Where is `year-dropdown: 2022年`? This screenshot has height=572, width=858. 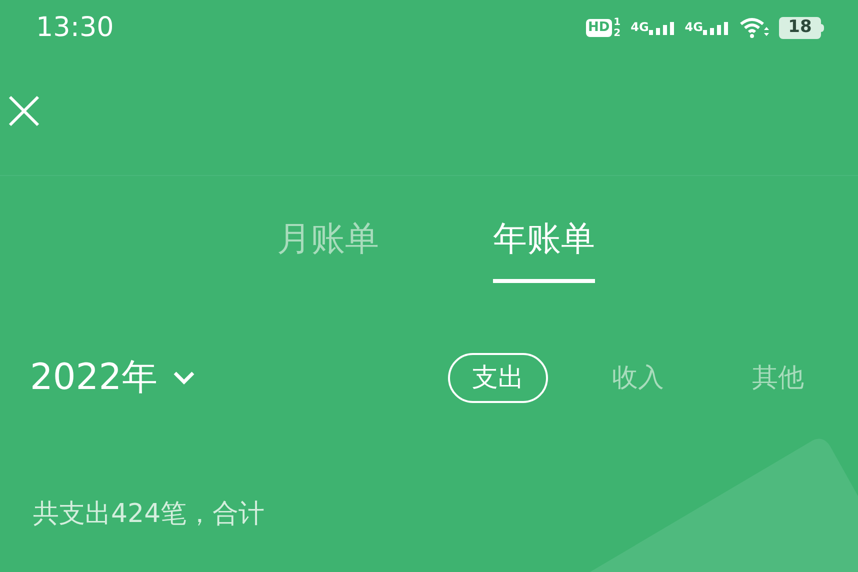
year-dropdown: 2022年 is located at coordinates (113, 378).